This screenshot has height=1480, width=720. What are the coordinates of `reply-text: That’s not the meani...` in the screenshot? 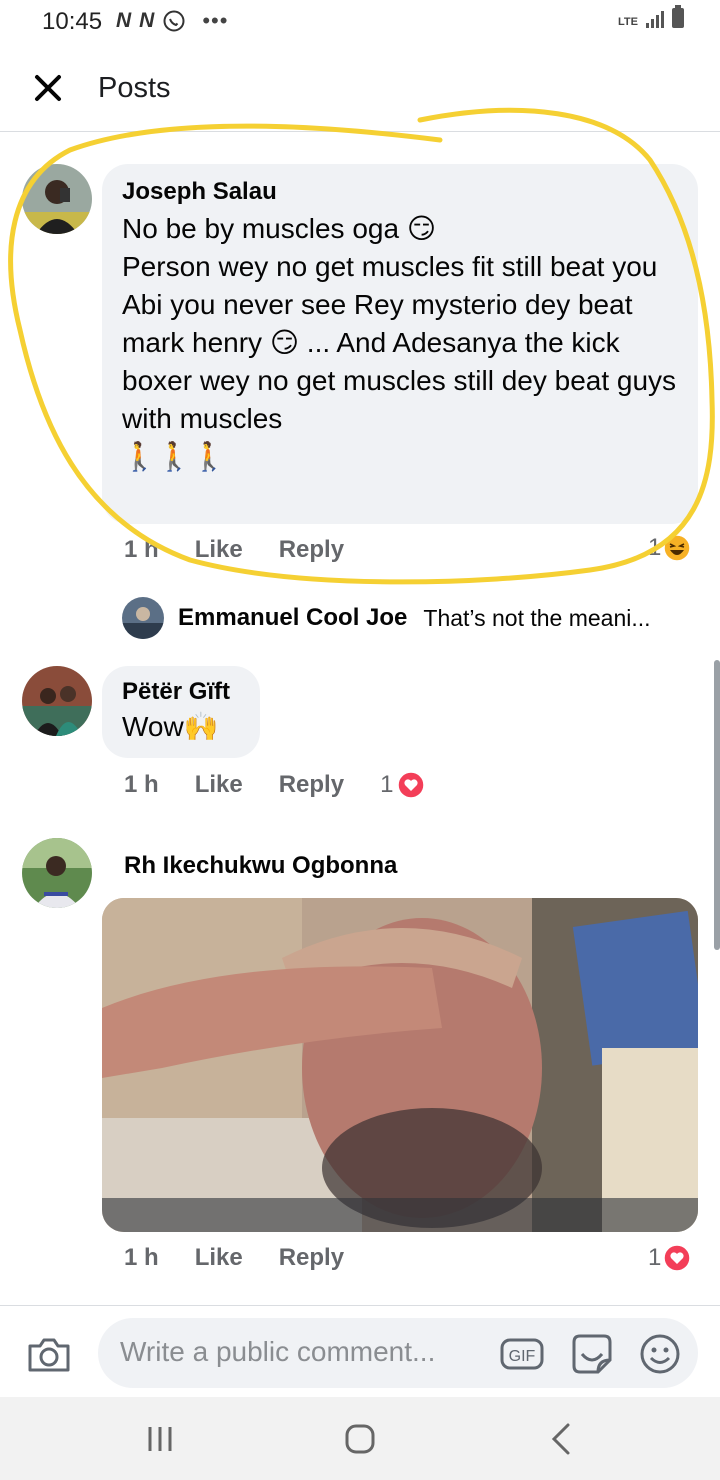 It's located at (537, 617).